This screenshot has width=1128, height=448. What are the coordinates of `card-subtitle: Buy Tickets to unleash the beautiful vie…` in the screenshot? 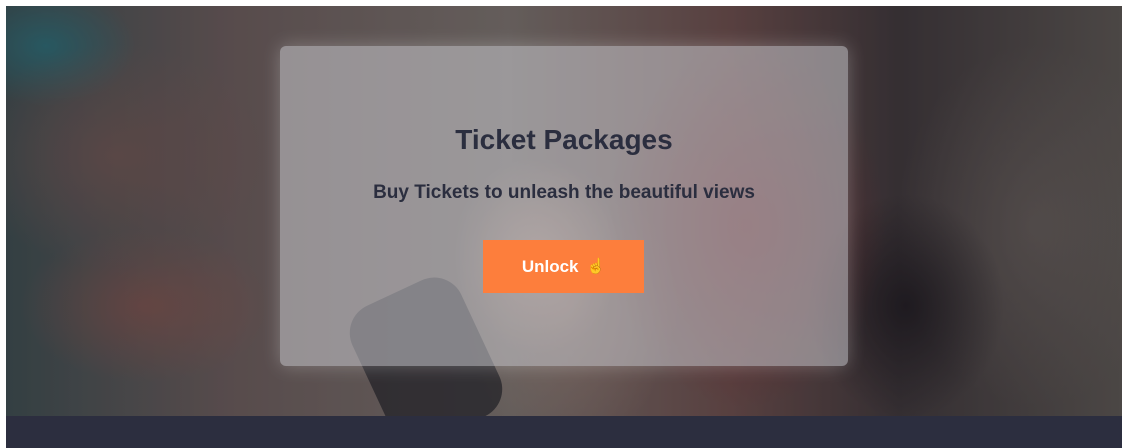 It's located at (564, 192).